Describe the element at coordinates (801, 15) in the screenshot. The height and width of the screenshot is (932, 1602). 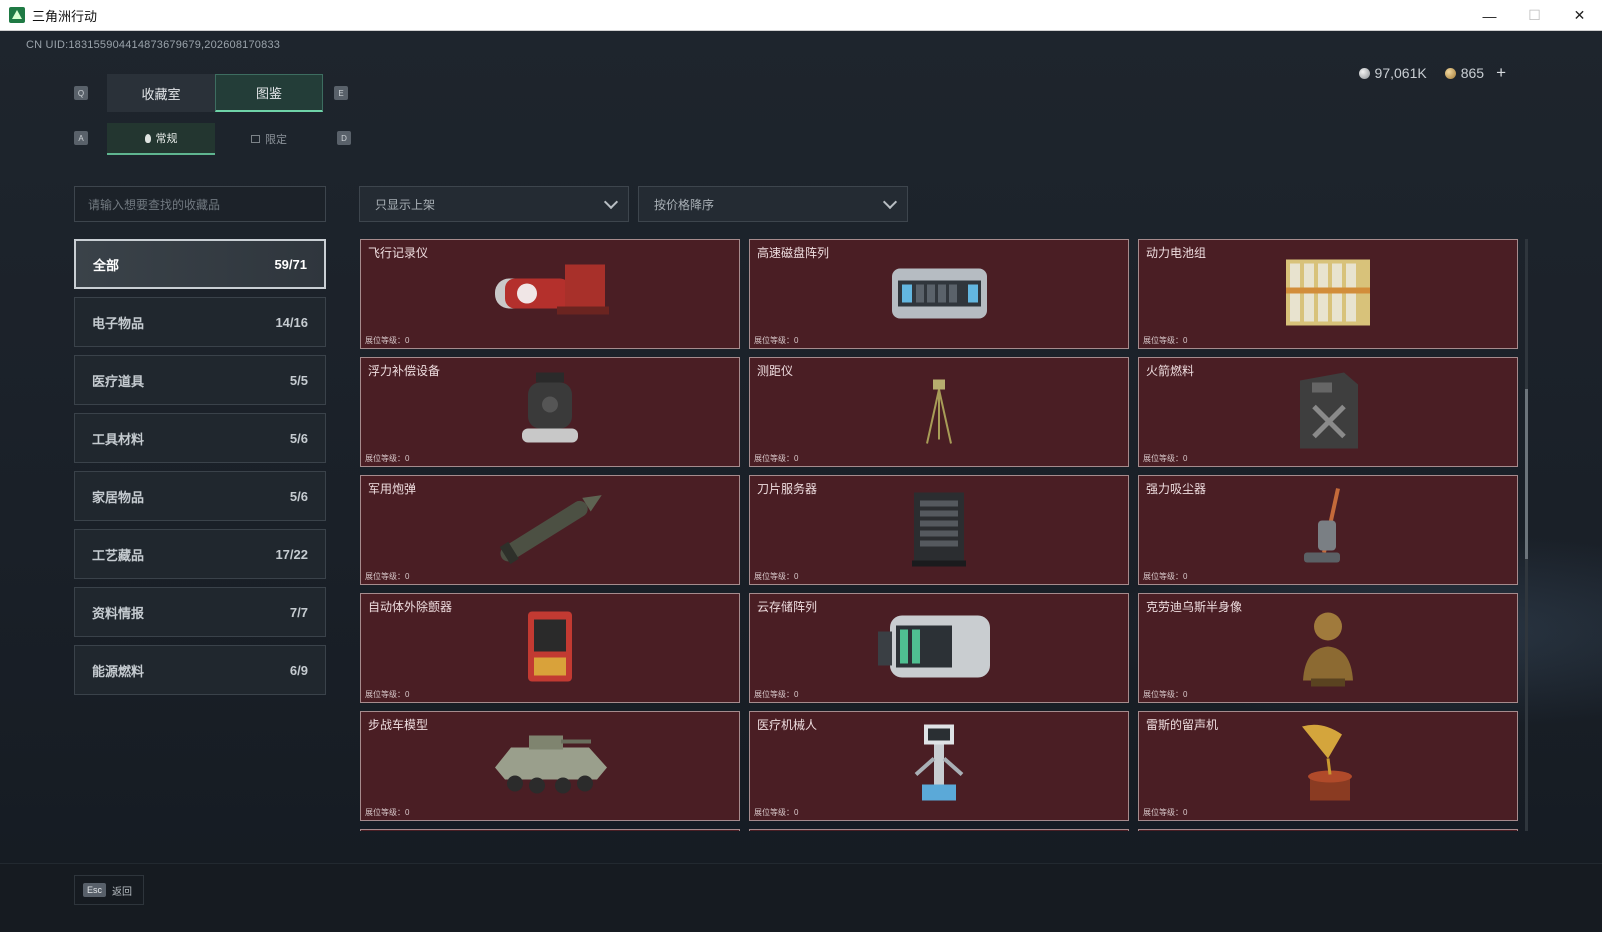
I see `window-titlebar: 三角洲行动 — ☐ ✕` at that location.